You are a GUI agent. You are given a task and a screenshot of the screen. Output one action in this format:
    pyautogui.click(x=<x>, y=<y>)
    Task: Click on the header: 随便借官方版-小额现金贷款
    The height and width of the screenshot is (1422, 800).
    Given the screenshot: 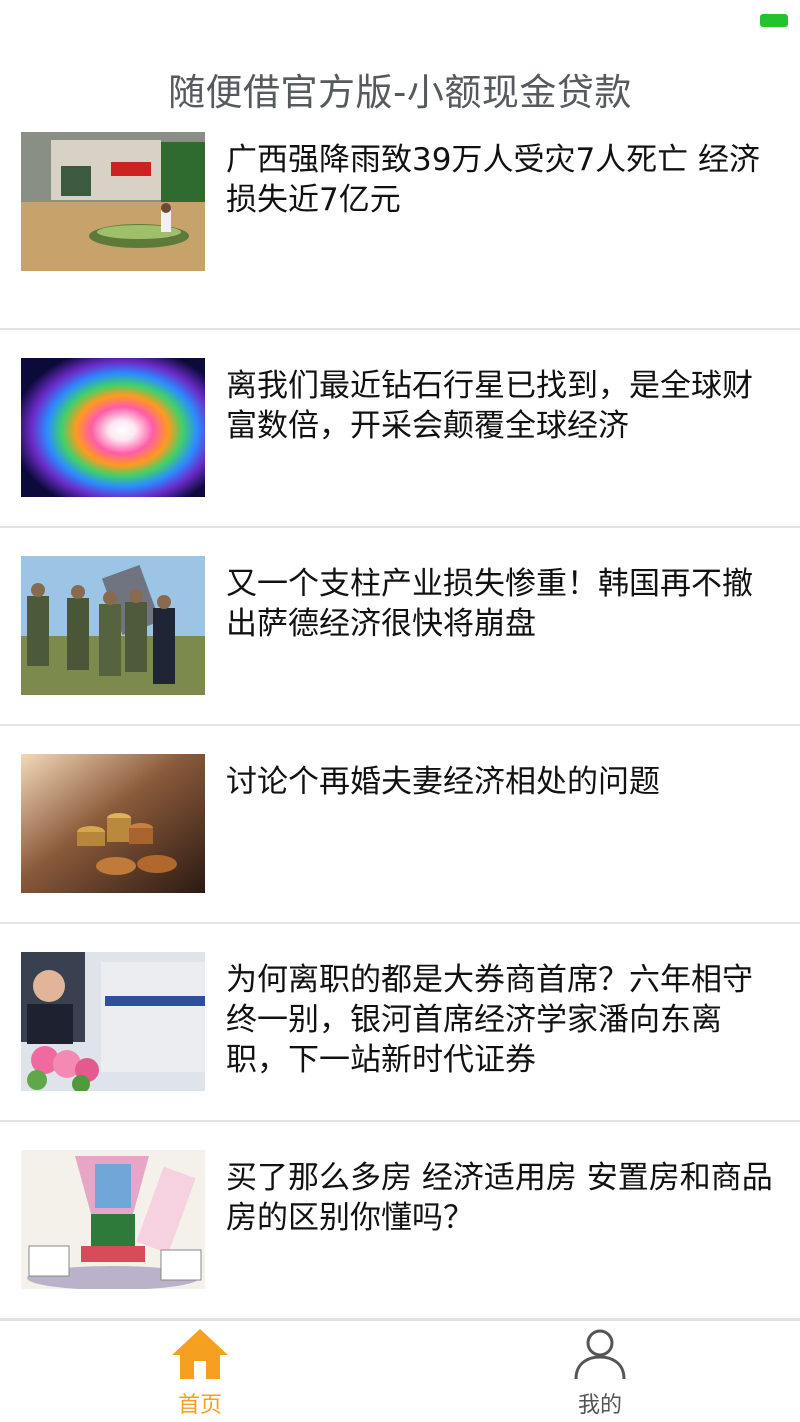 What is the action you would take?
    pyautogui.click(x=400, y=88)
    